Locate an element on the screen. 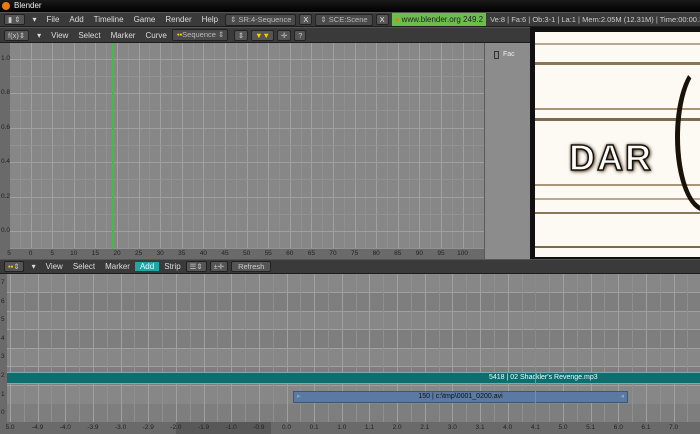 This screenshot has width=700, height=434. seq-x-tick: -2.0 is located at coordinates (176, 427).